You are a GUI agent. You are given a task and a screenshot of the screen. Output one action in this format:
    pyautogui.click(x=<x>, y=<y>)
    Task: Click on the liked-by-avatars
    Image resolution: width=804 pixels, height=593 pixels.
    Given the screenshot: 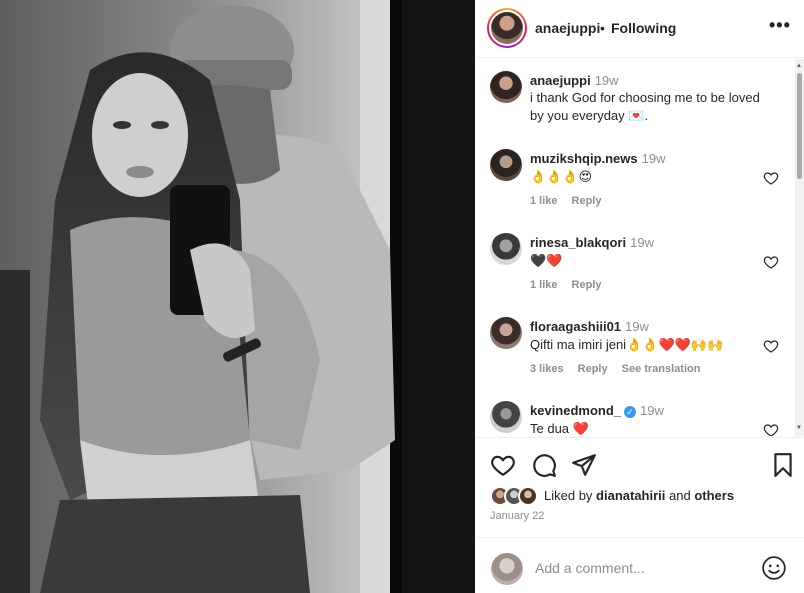 What is the action you would take?
    pyautogui.click(x=516, y=496)
    